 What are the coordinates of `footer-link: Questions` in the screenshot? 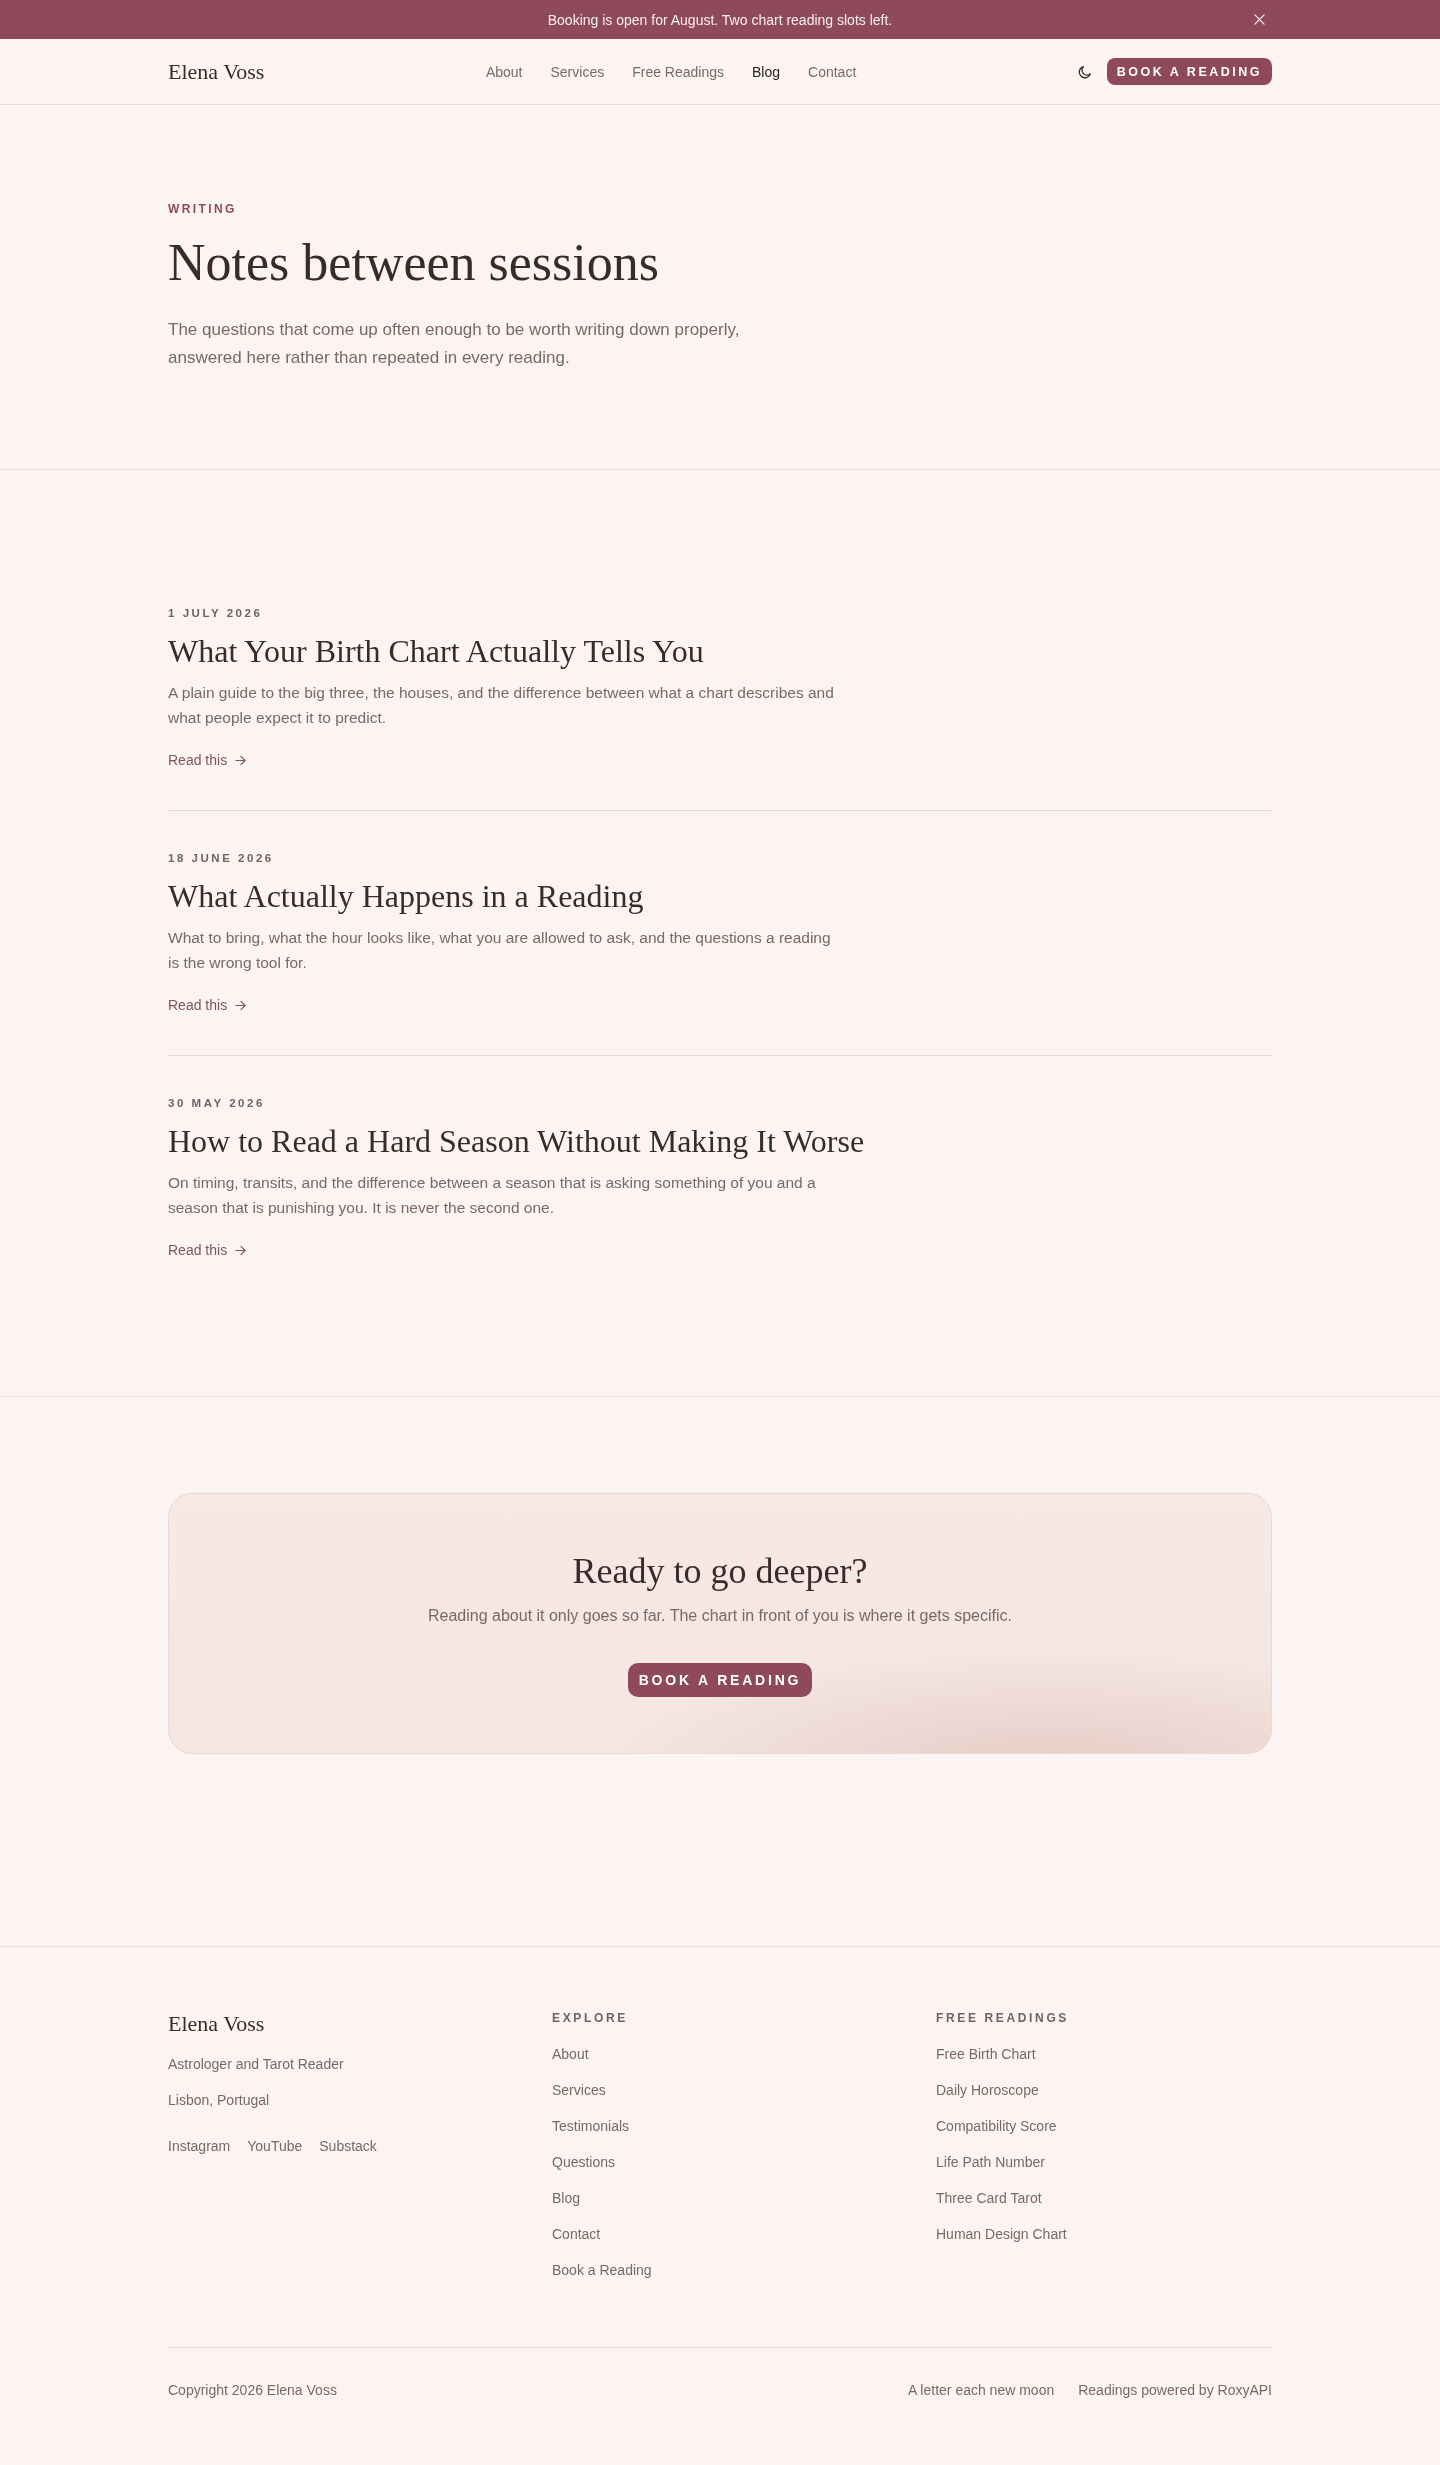 It's located at (584, 2162).